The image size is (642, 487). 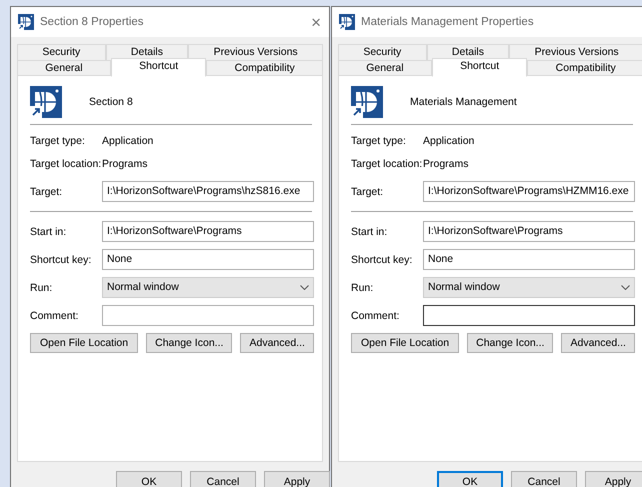 I want to click on window-title: Section 8 Properties, so click(x=92, y=22).